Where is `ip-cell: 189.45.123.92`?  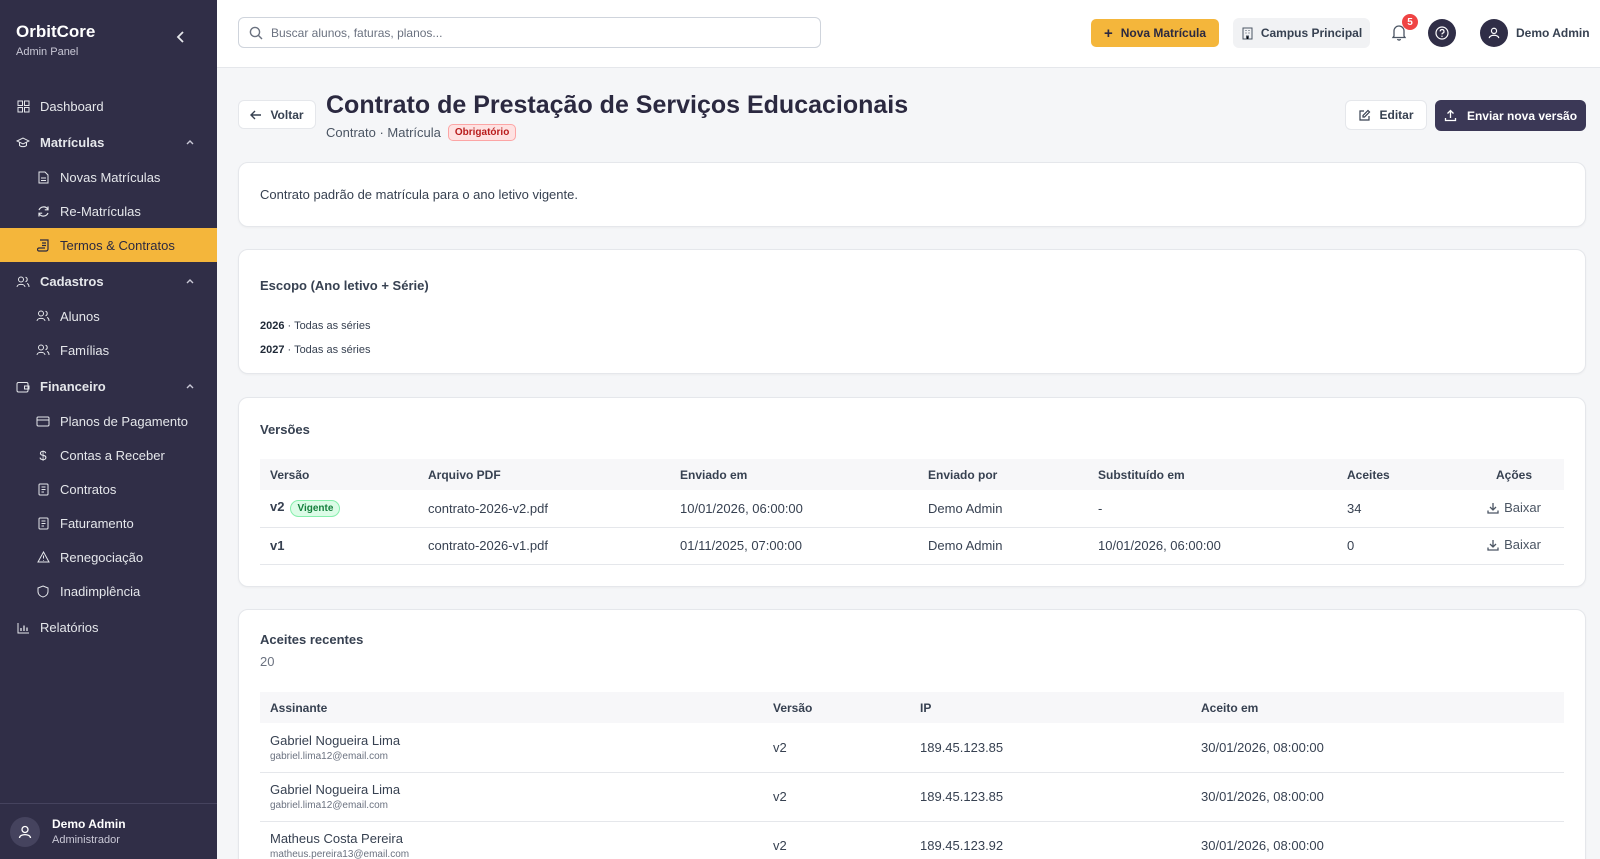
ip-cell: 189.45.123.92 is located at coordinates (1050, 840).